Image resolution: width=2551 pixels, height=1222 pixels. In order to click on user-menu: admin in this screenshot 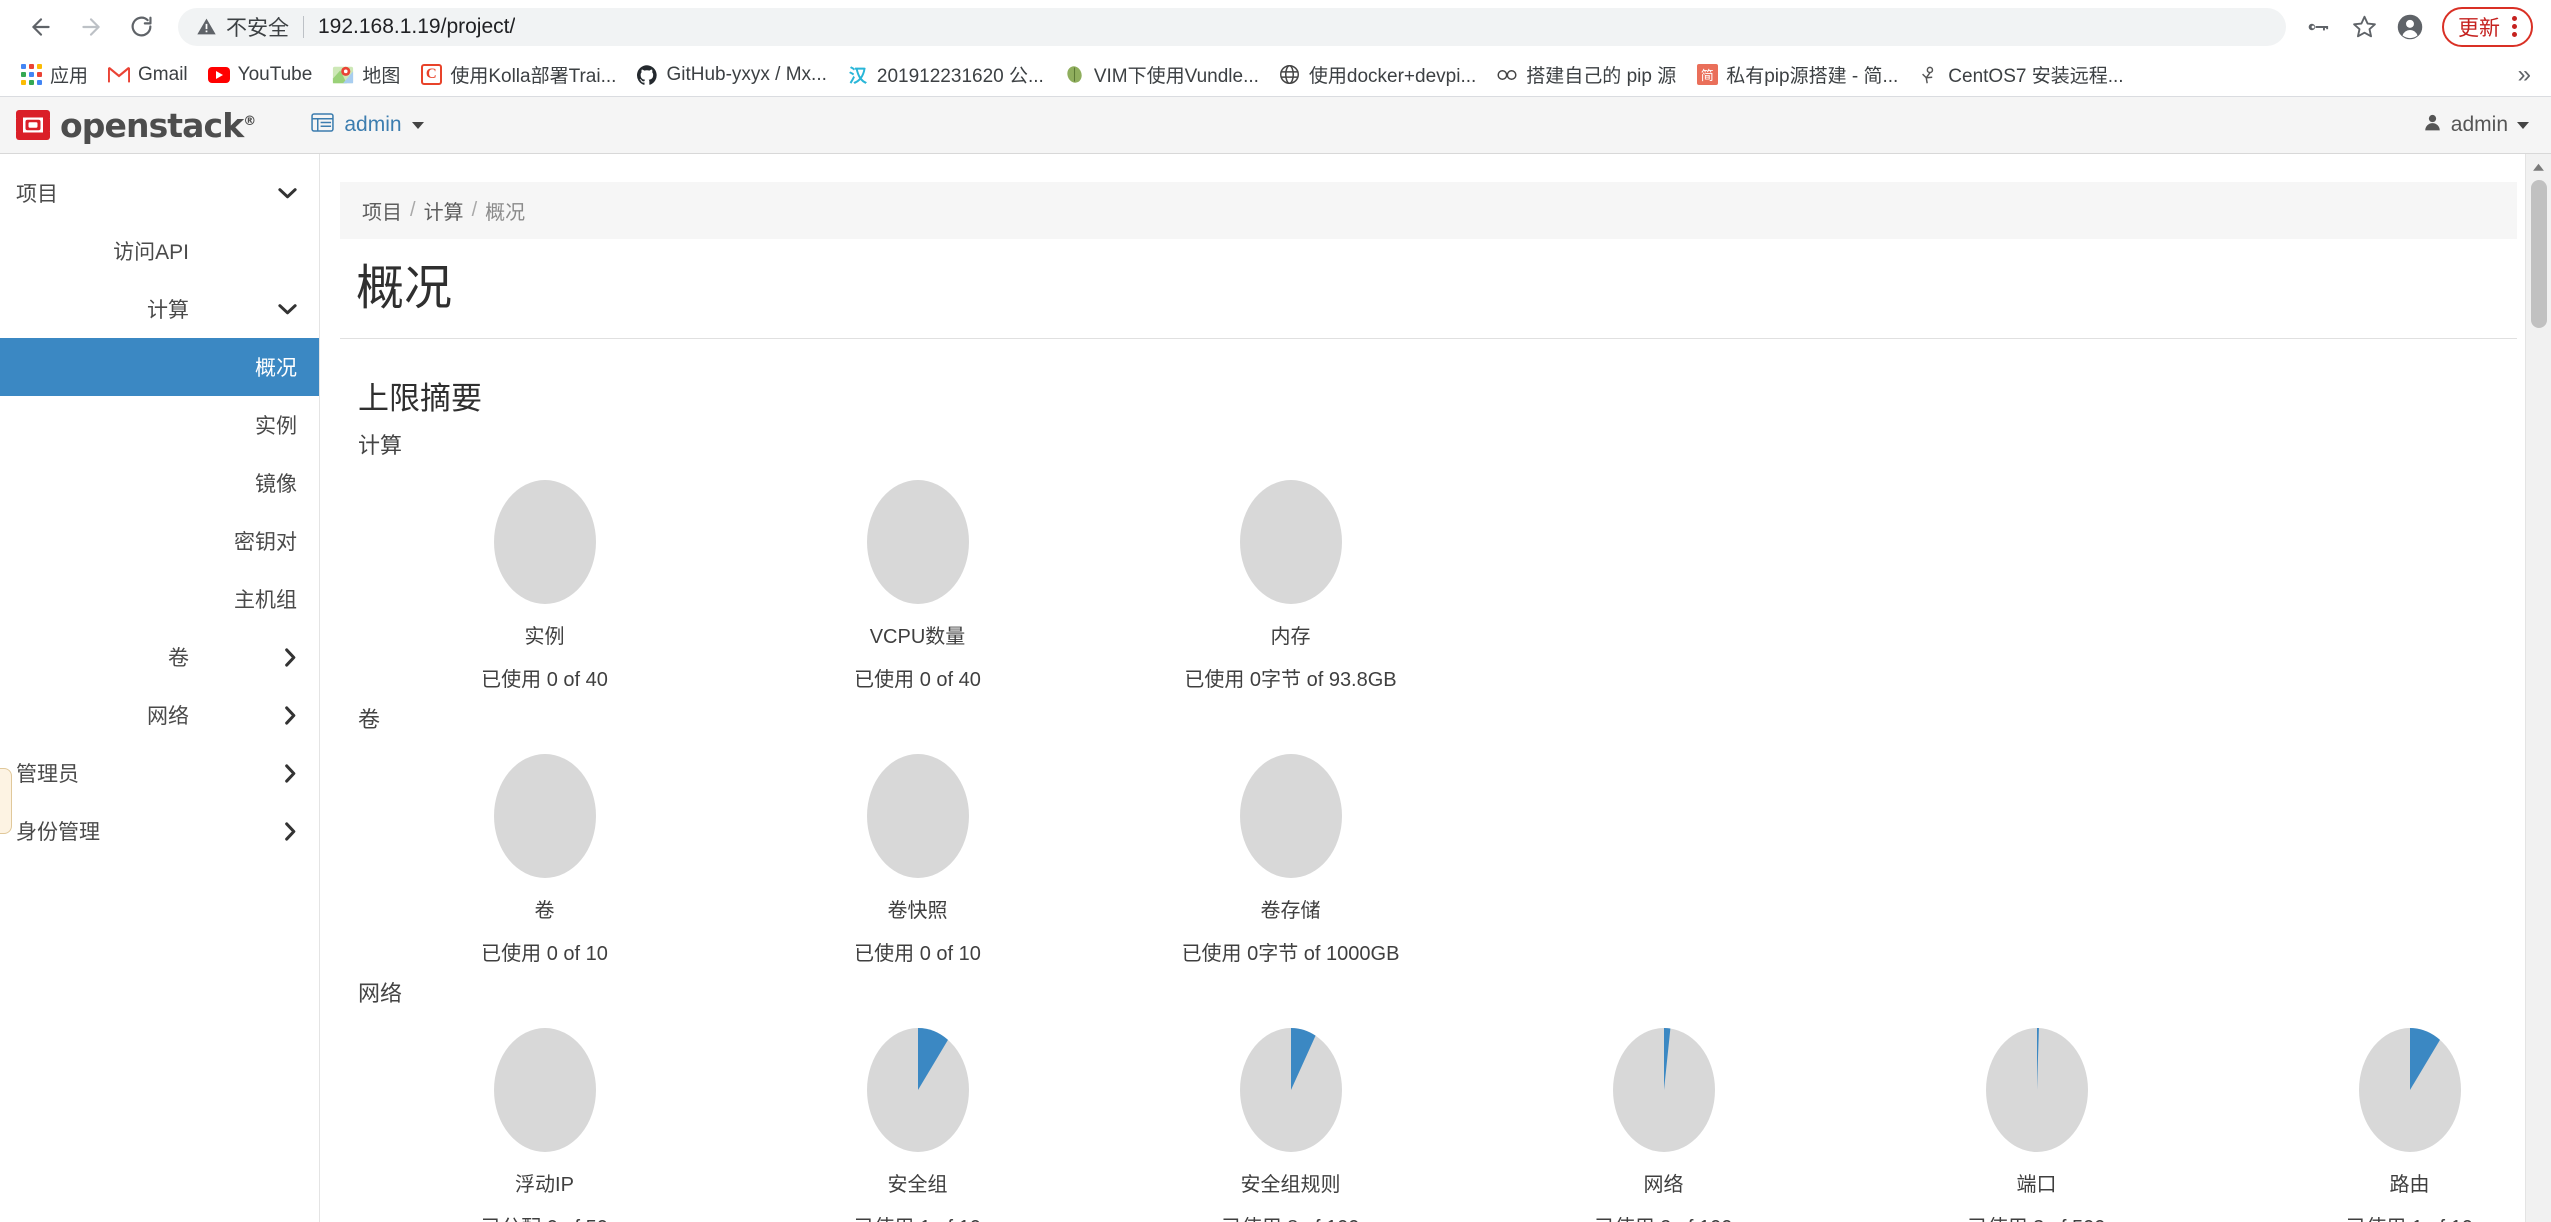, I will do `click(2476, 125)`.